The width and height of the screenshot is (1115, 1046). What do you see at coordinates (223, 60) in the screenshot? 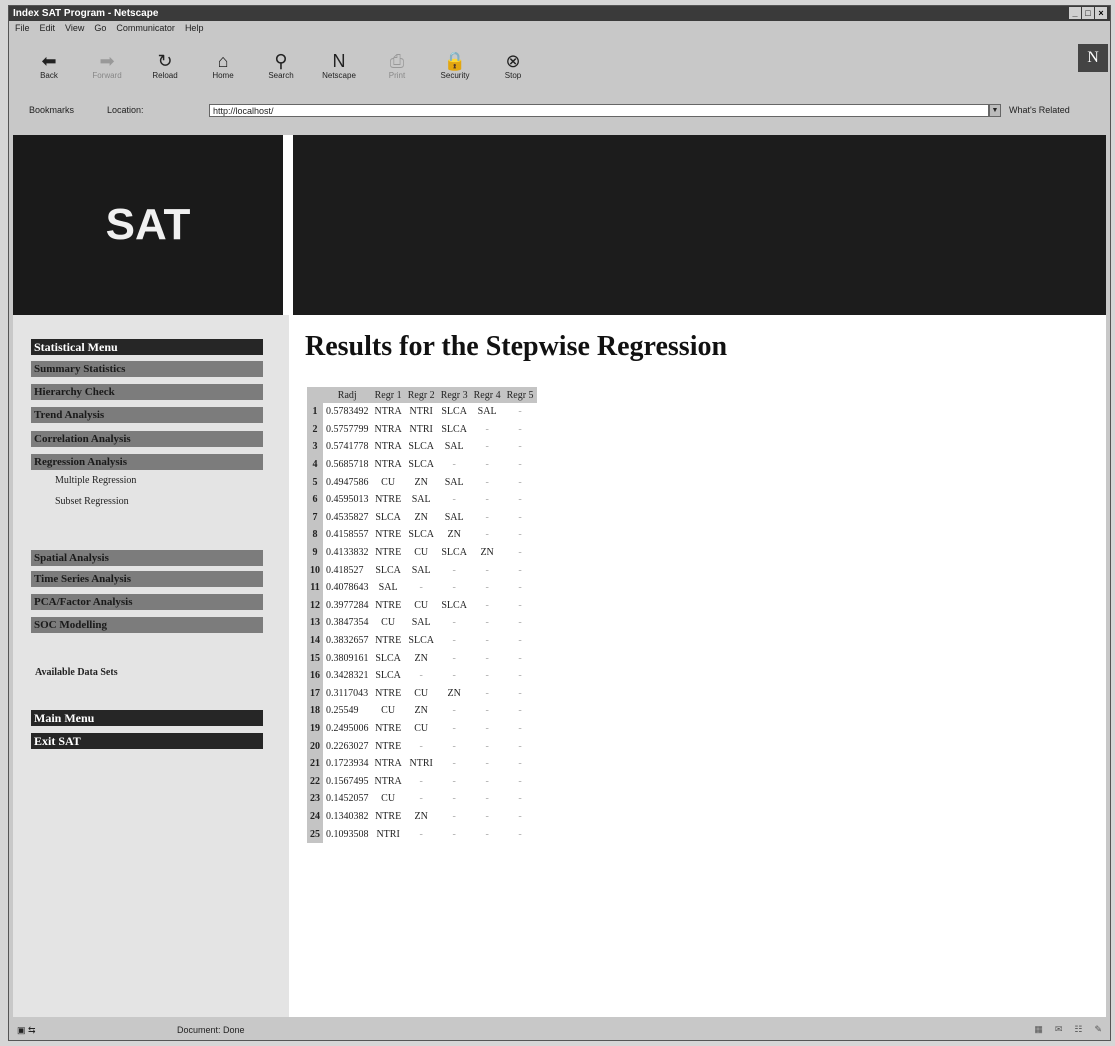
I see `home-button: ⌂ Home` at bounding box center [223, 60].